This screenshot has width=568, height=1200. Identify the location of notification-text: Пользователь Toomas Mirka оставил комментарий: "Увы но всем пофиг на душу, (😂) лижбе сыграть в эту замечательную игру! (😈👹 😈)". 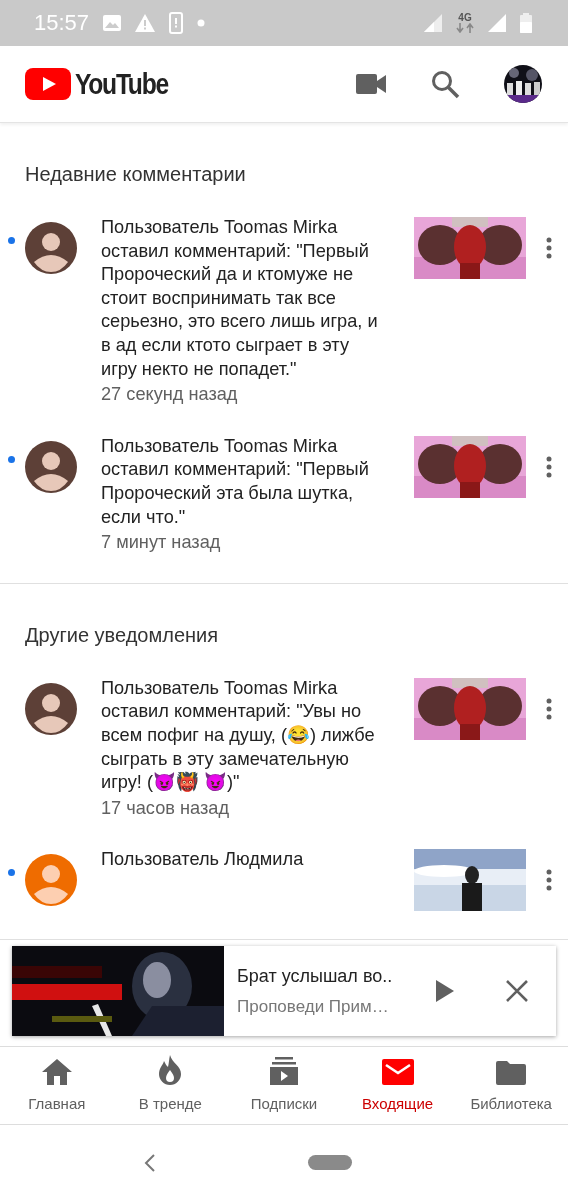
(240, 735).